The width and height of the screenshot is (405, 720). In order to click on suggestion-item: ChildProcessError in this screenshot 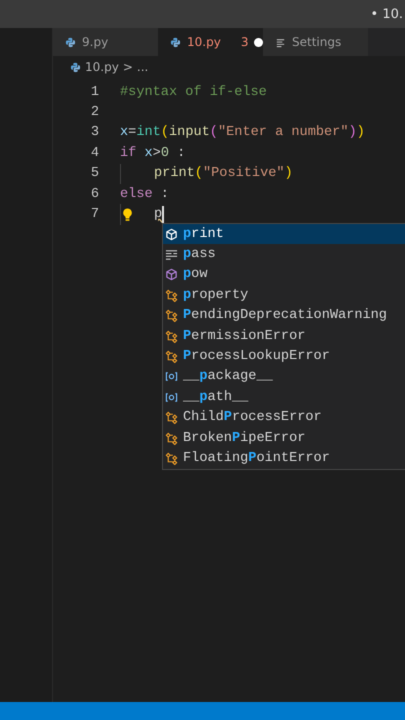, I will do `click(284, 418)`.